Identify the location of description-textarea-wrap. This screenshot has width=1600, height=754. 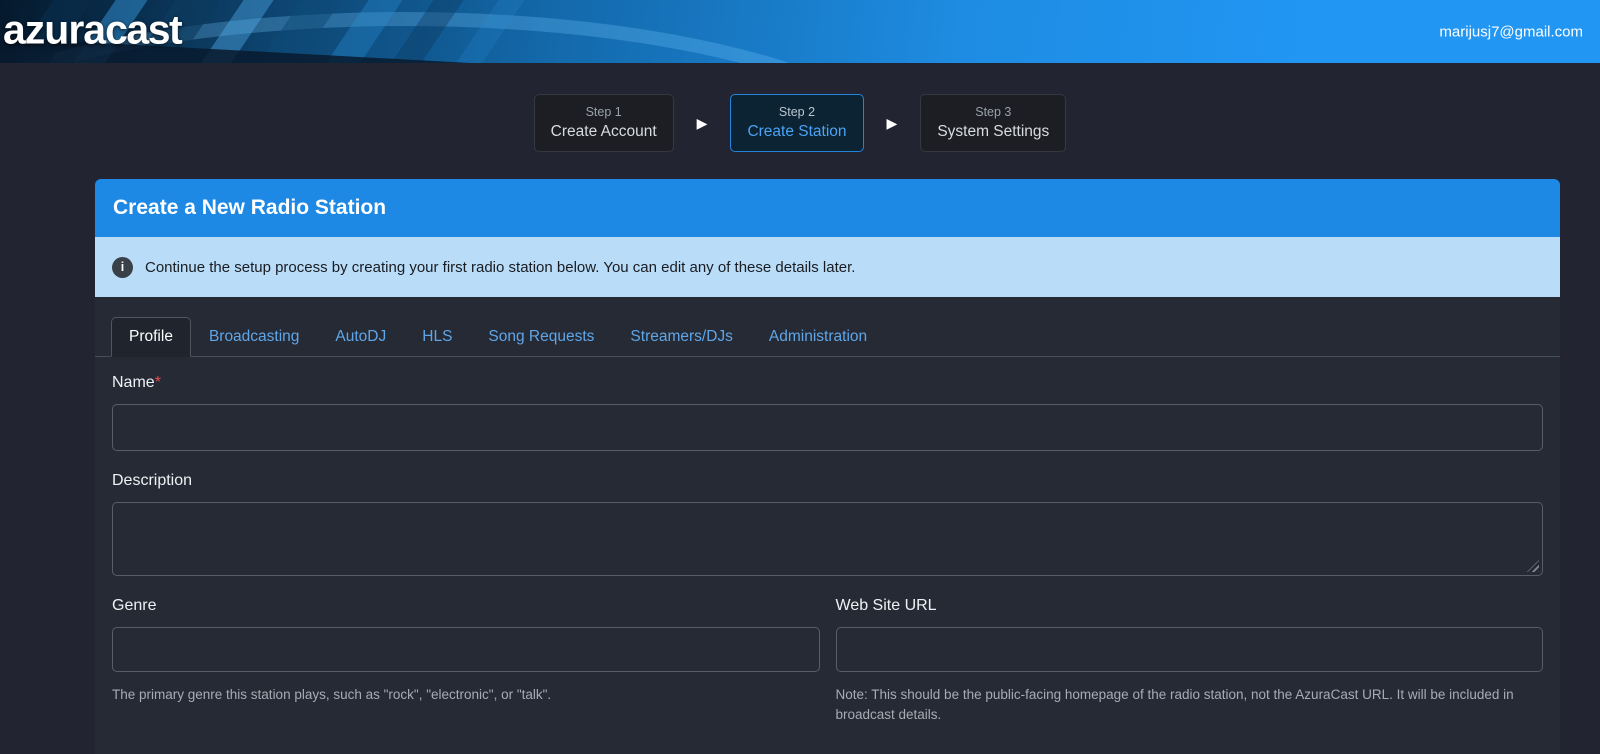
(827, 539).